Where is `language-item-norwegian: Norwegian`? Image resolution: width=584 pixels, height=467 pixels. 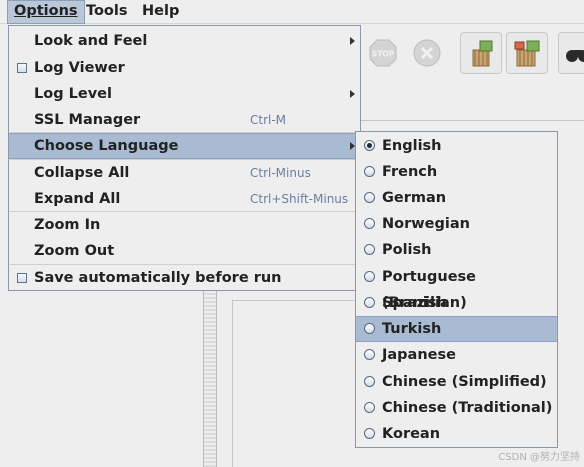 language-item-norwegian: Norwegian is located at coordinates (456, 224).